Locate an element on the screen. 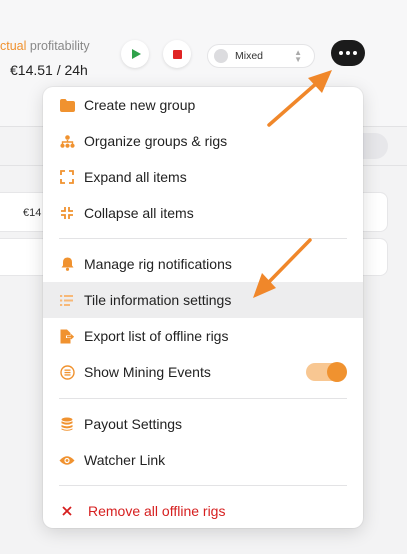  stop-icon is located at coordinates (177, 54).